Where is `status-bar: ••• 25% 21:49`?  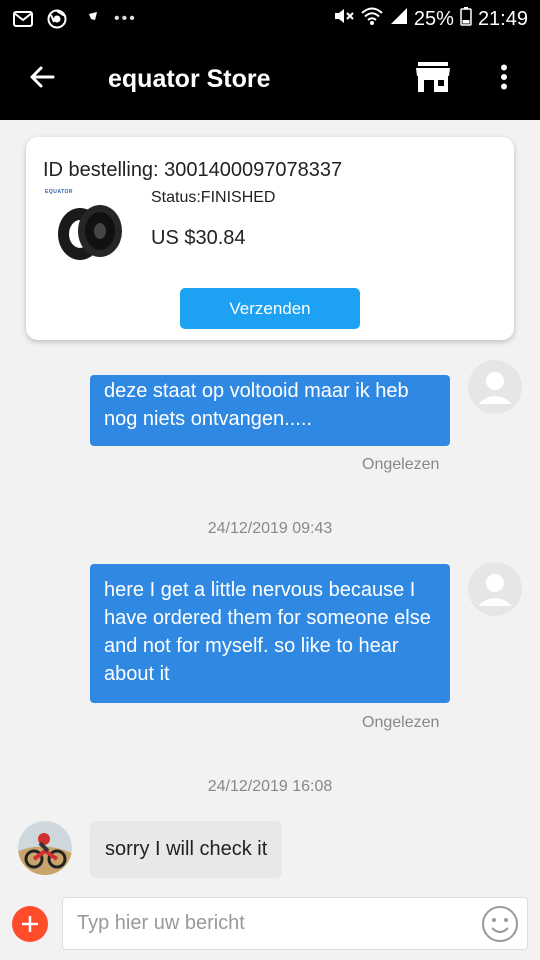
status-bar: ••• 25% 21:49 is located at coordinates (270, 19).